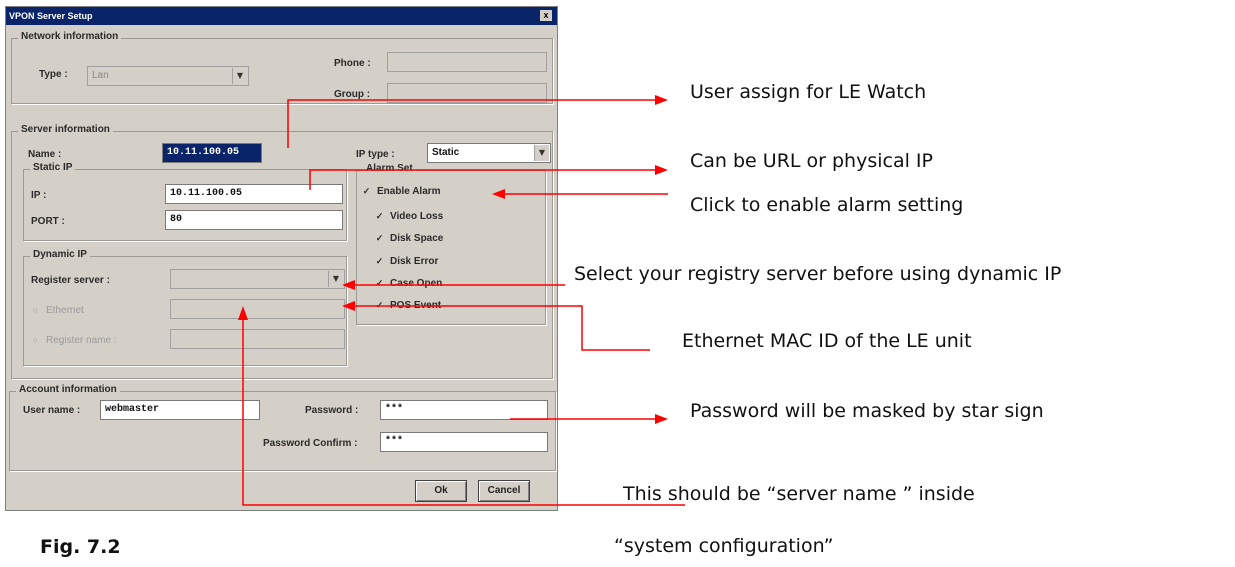 This screenshot has width=1235, height=567. I want to click on arrowhead-url-ip, so click(661, 170).